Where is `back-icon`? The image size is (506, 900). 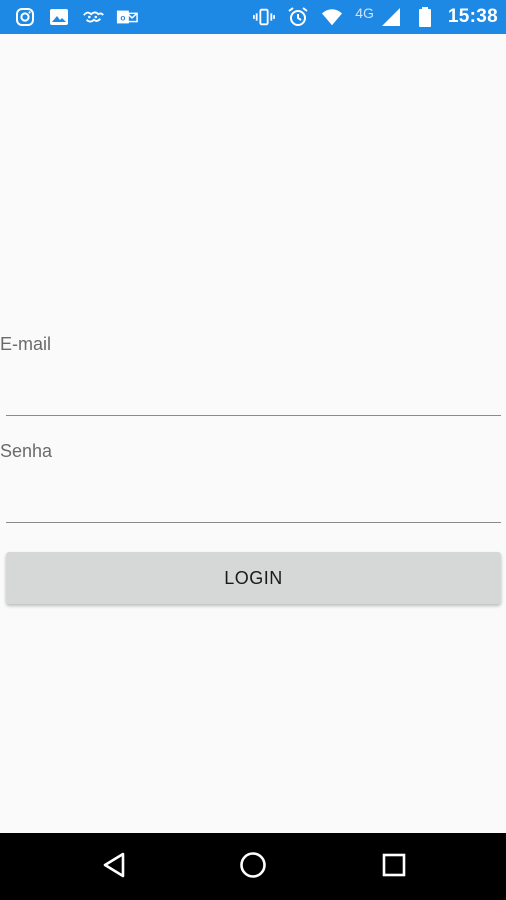 back-icon is located at coordinates (114, 867).